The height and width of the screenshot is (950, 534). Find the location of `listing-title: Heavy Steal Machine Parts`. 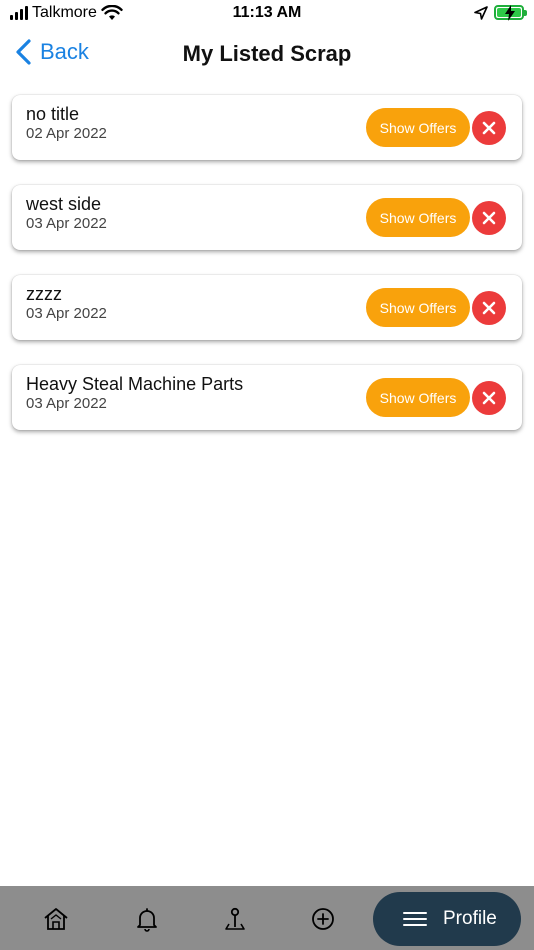

listing-title: Heavy Steal Machine Parts is located at coordinates (135, 384).